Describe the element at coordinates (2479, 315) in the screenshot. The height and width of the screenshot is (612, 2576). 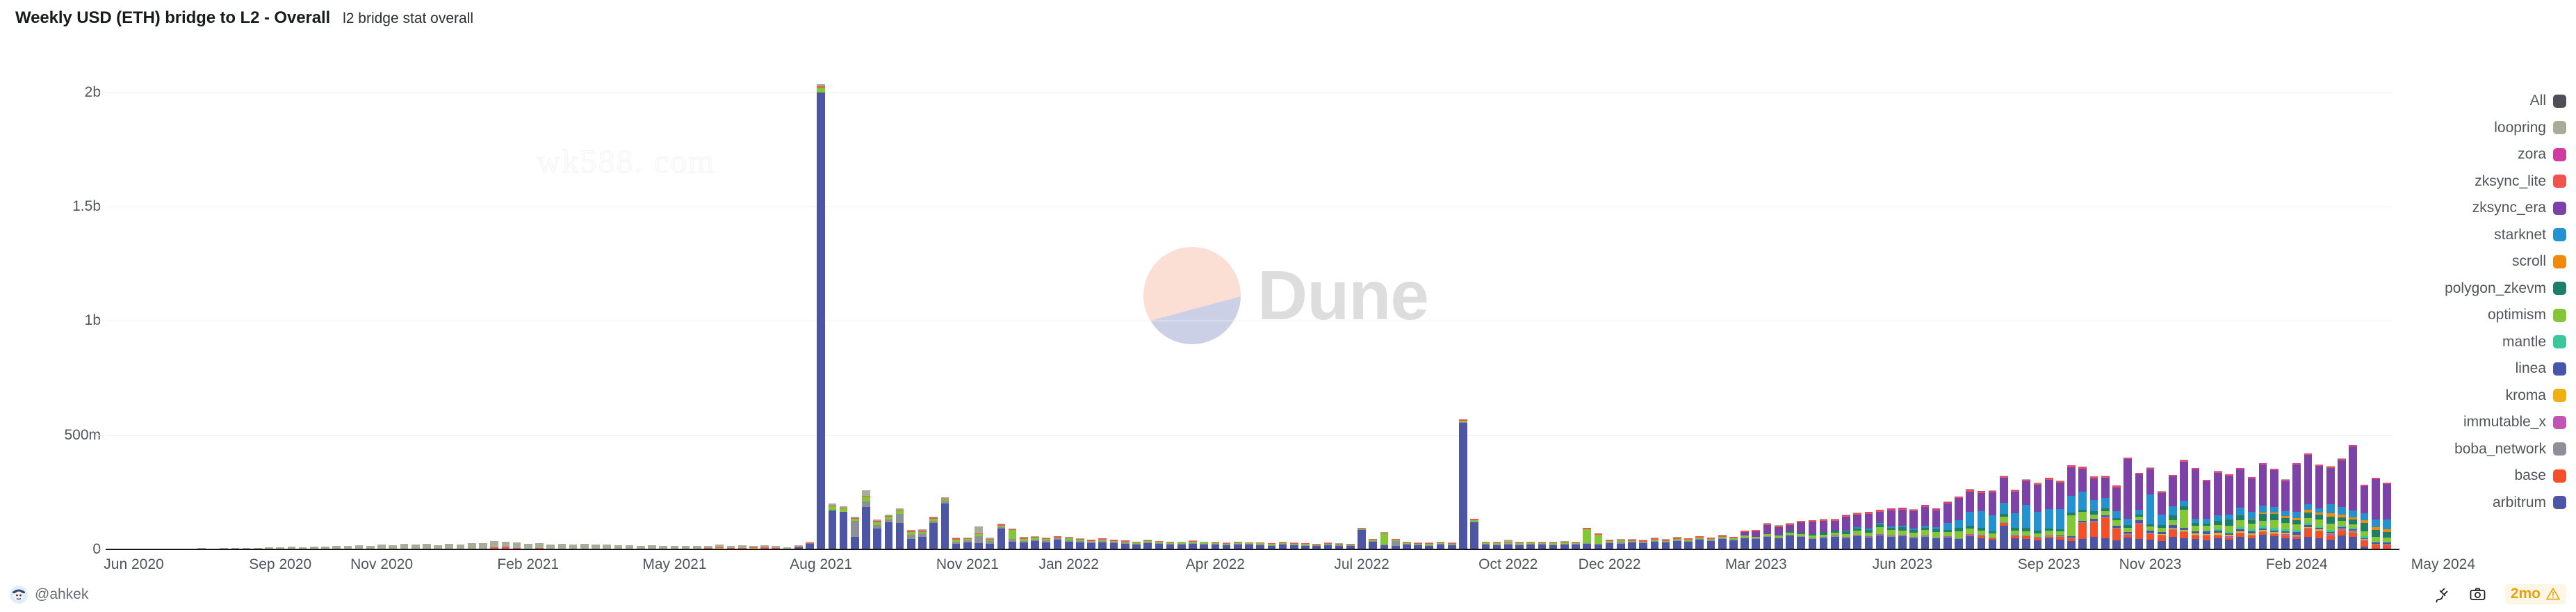
I see `legend-item-optimism: optimism` at that location.